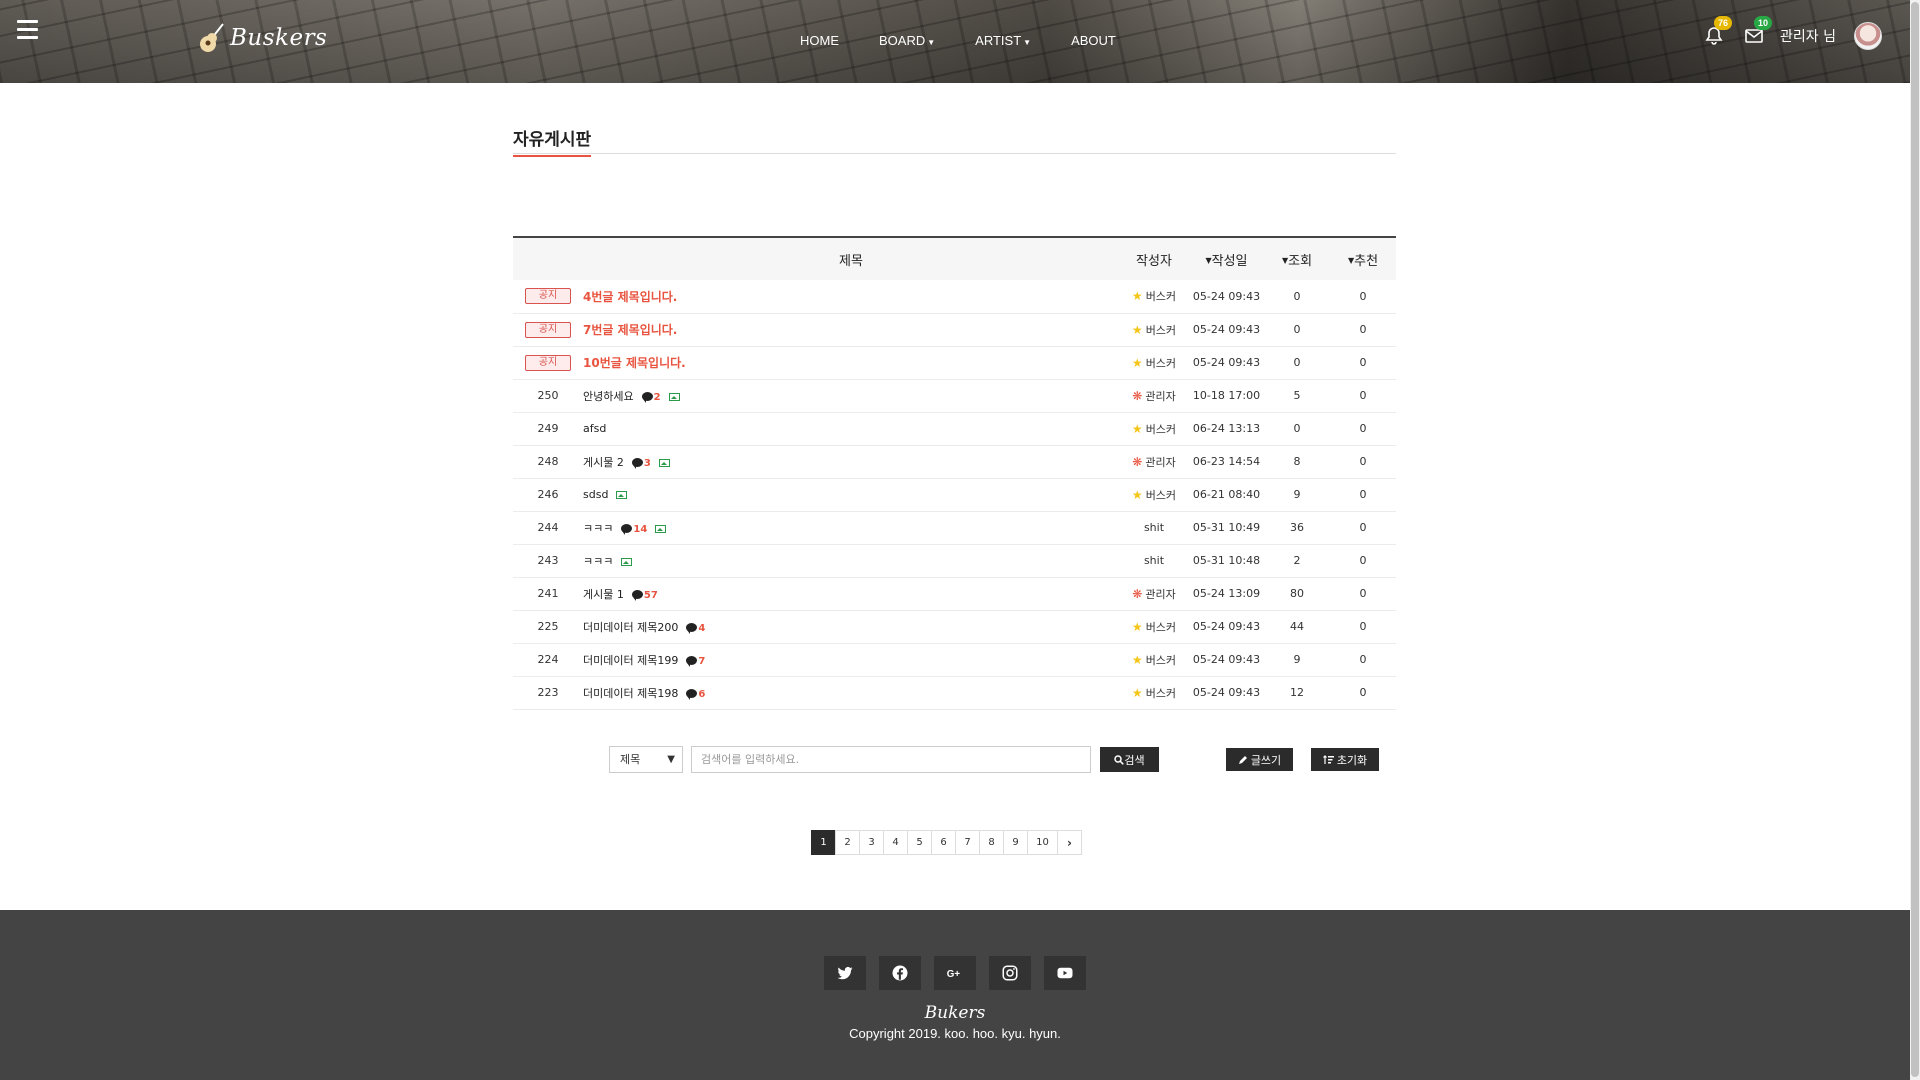  What do you see at coordinates (630, 330) in the screenshot?
I see `post-title-link: 7번글 제목입니다.` at bounding box center [630, 330].